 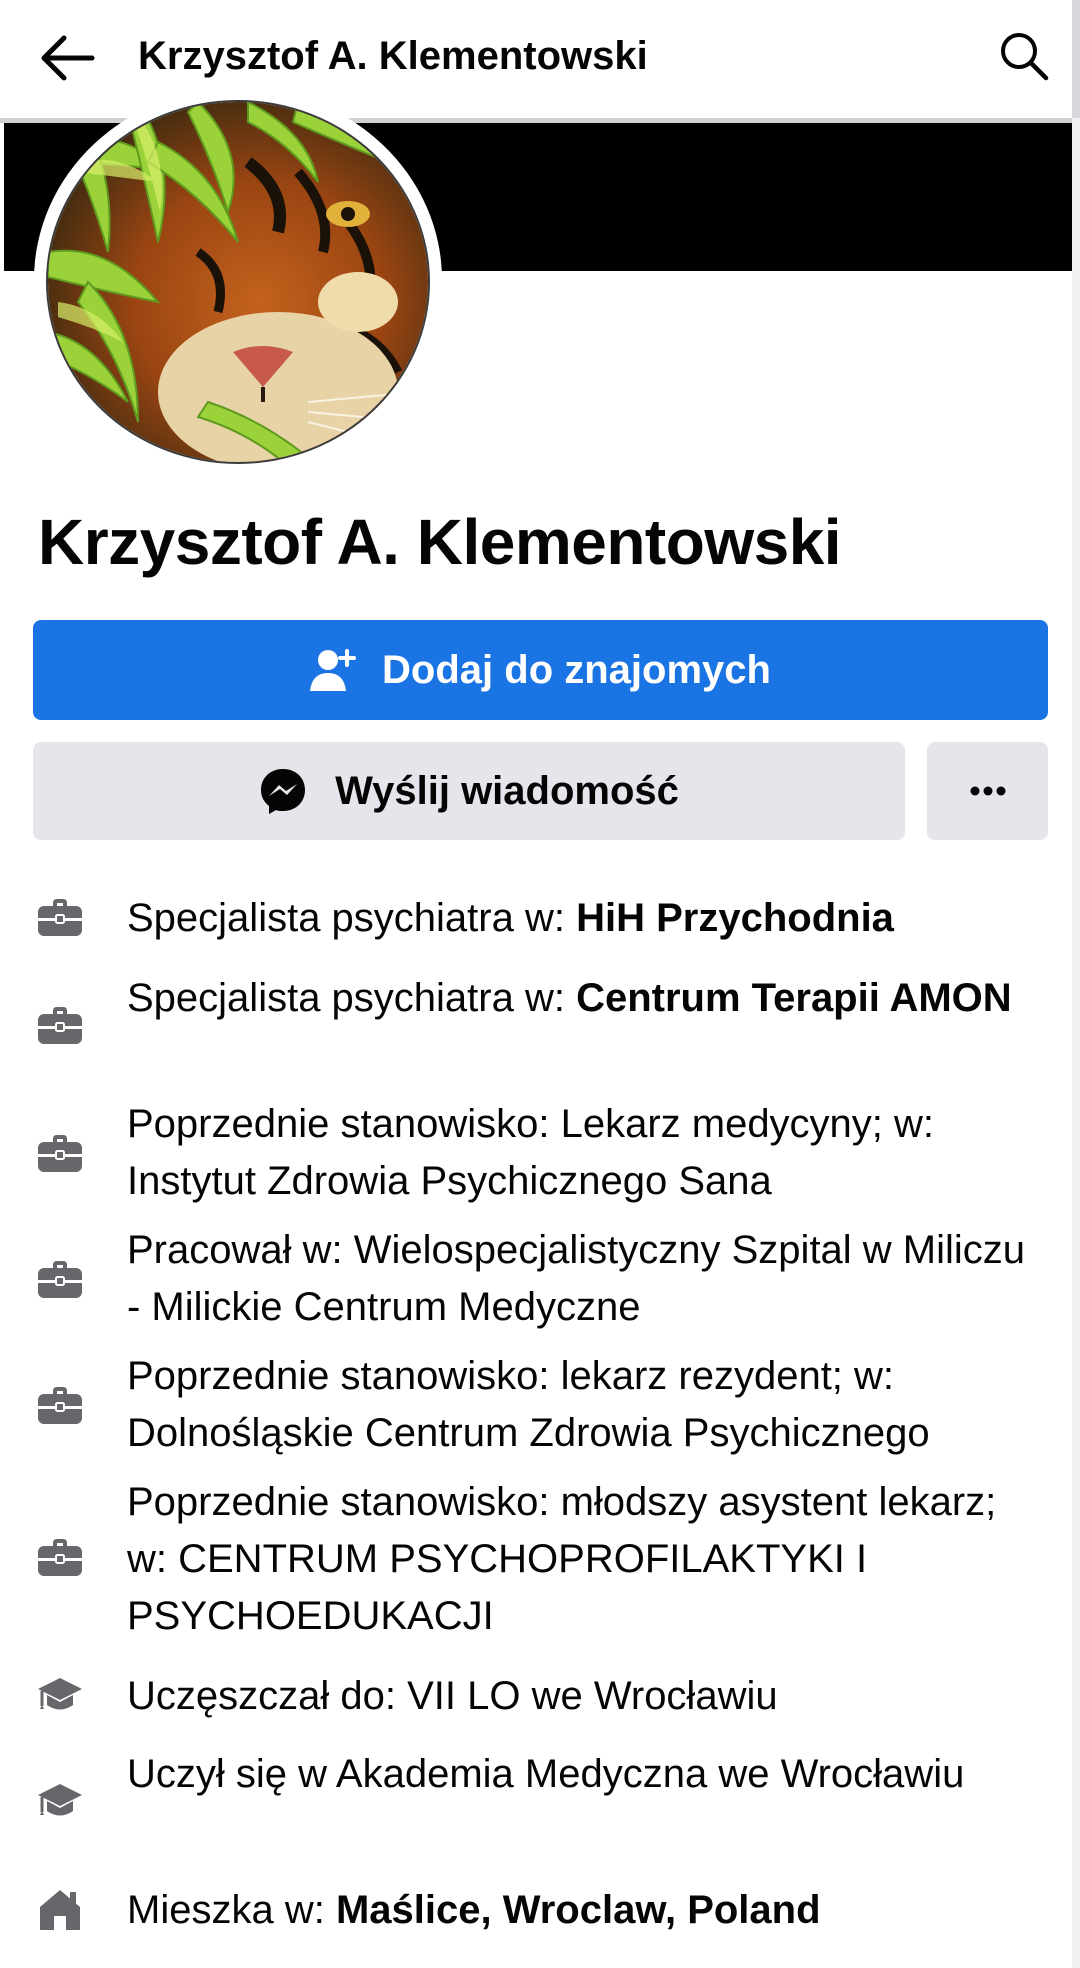 I want to click on send-message-label: Wyślij wiadomość, so click(x=507, y=790).